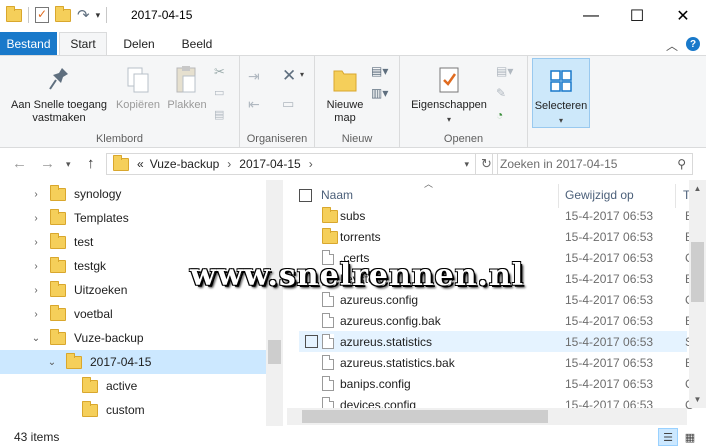 The height and width of the screenshot is (448, 706). What do you see at coordinates (693, 44) in the screenshot?
I see `help-icon: ?` at bounding box center [693, 44].